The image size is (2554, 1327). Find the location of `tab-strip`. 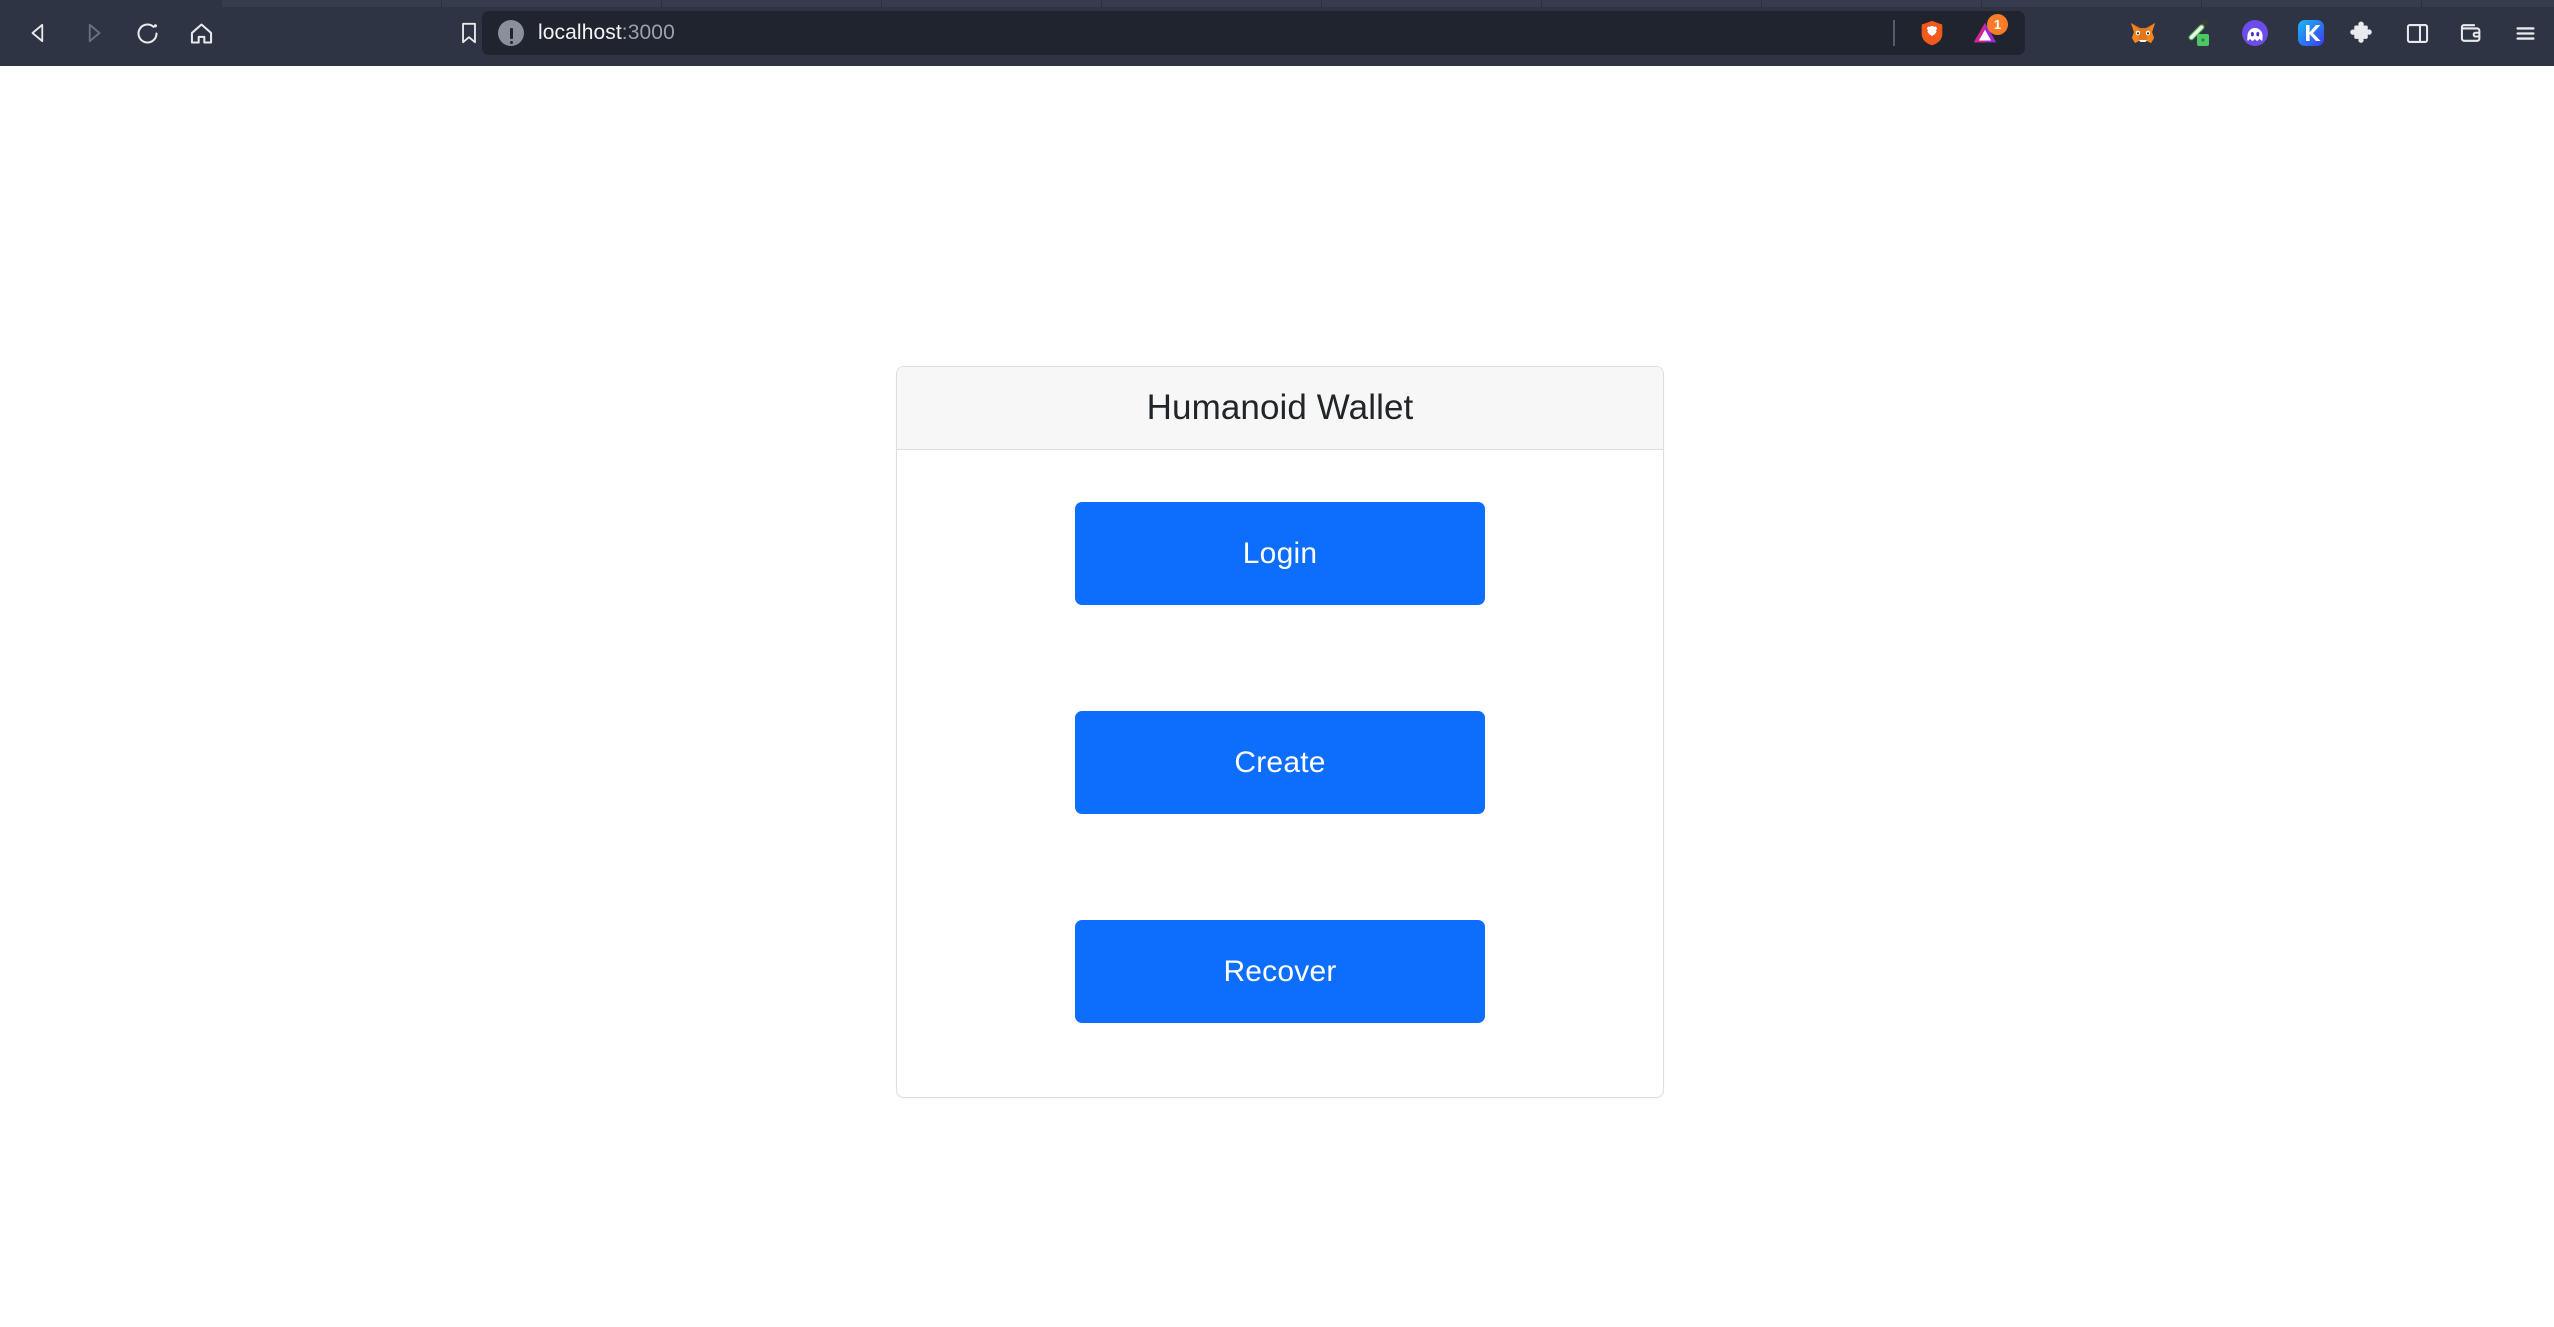

tab-strip is located at coordinates (1277, 3).